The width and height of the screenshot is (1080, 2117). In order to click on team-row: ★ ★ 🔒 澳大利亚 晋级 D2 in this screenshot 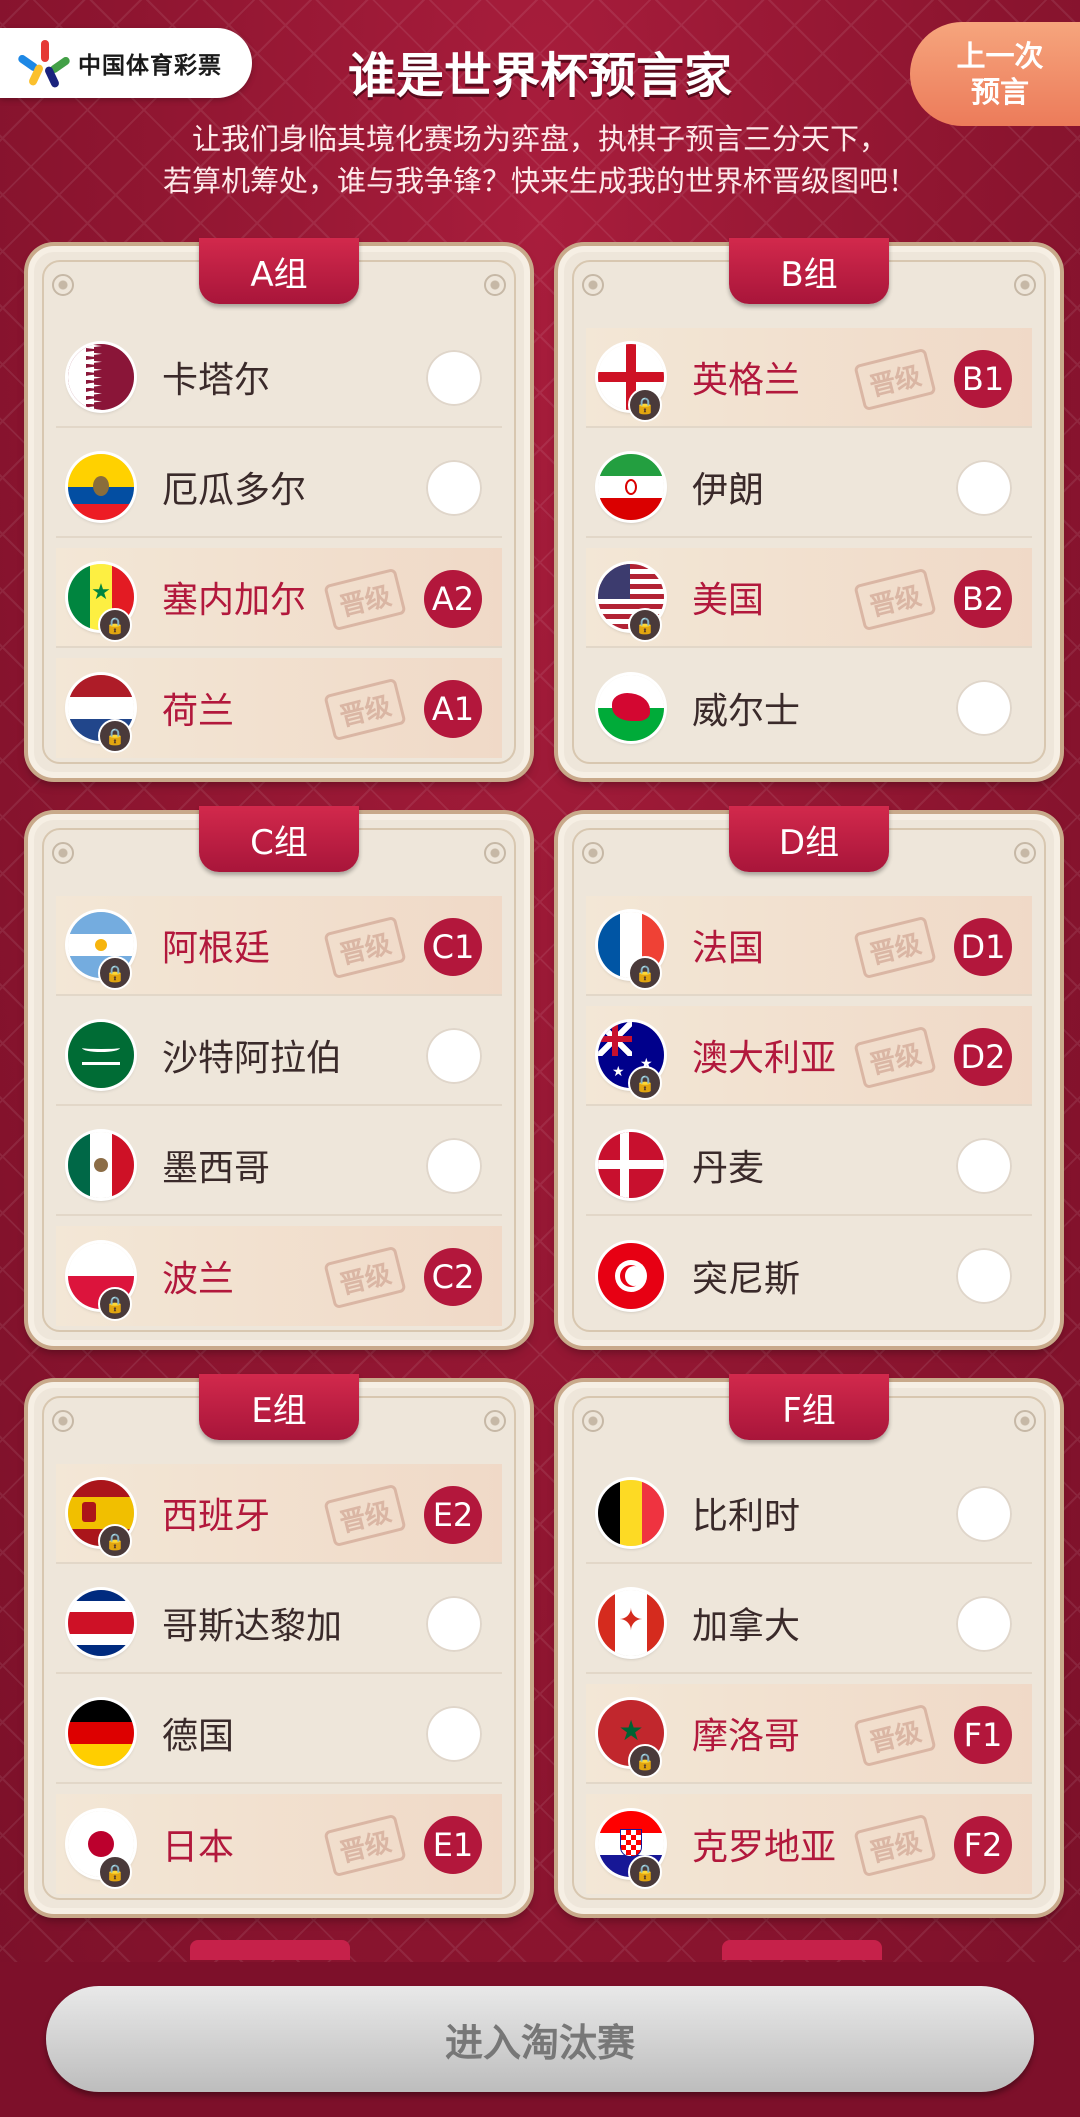, I will do `click(809, 1056)`.